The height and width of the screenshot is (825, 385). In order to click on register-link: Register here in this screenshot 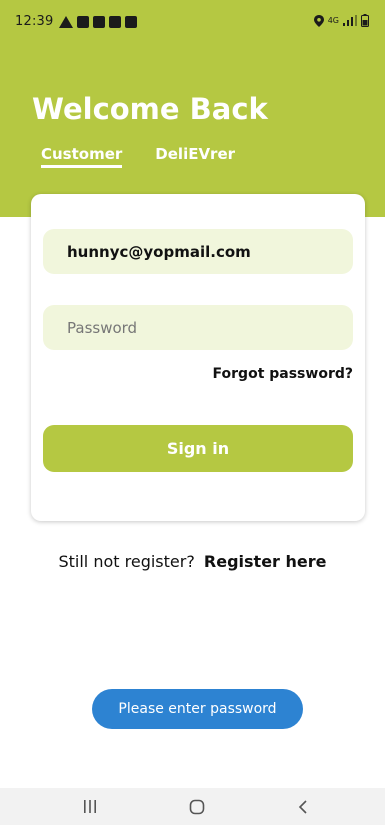, I will do `click(265, 561)`.